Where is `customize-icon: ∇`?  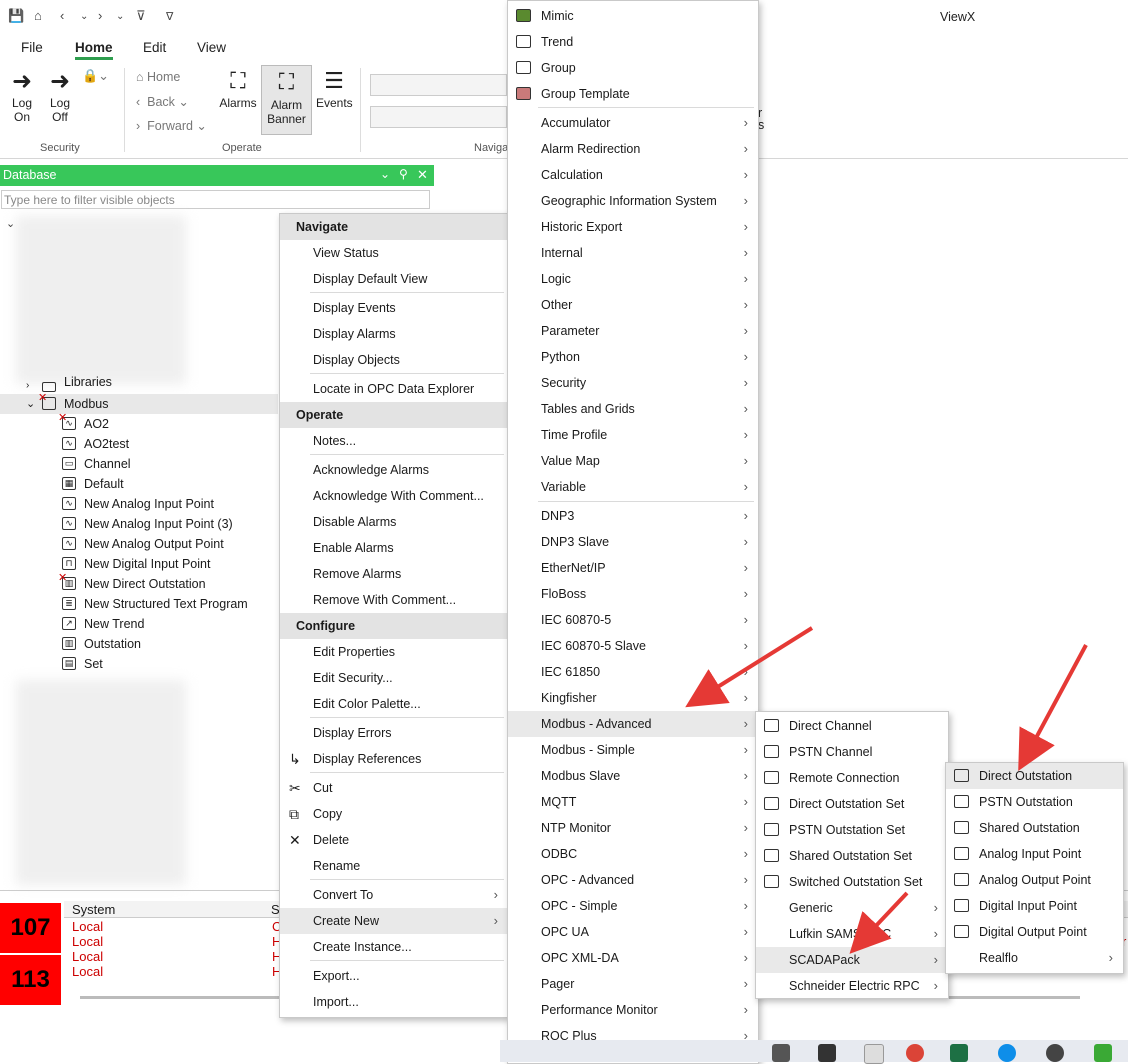 customize-icon: ∇ is located at coordinates (169, 16).